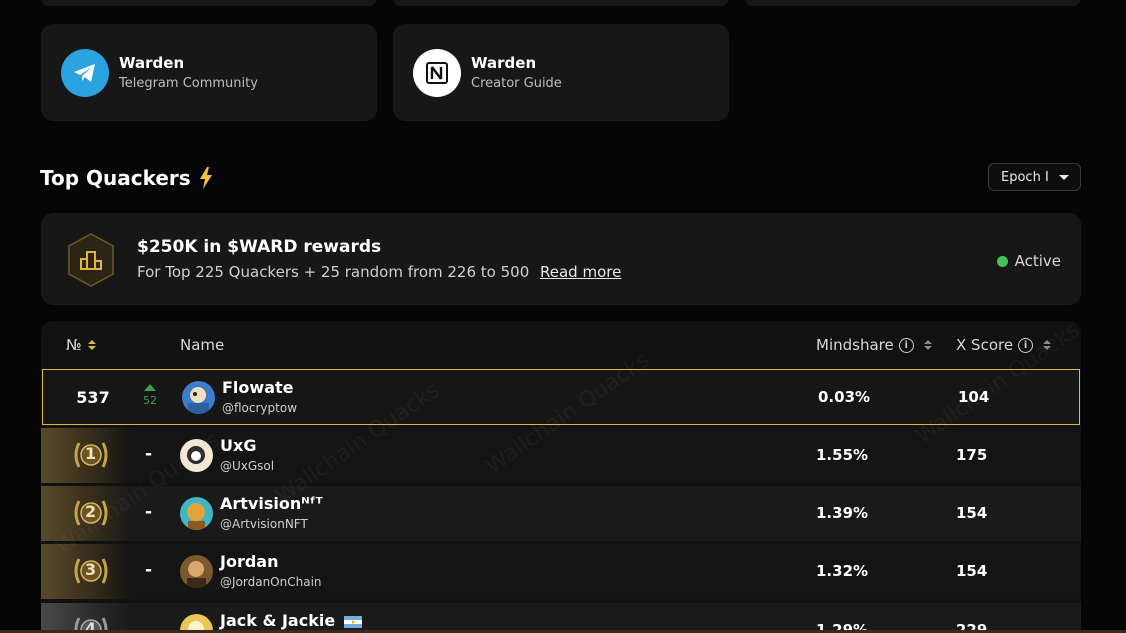 The height and width of the screenshot is (633, 1126). What do you see at coordinates (437, 72) in the screenshot?
I see `notion-icon` at bounding box center [437, 72].